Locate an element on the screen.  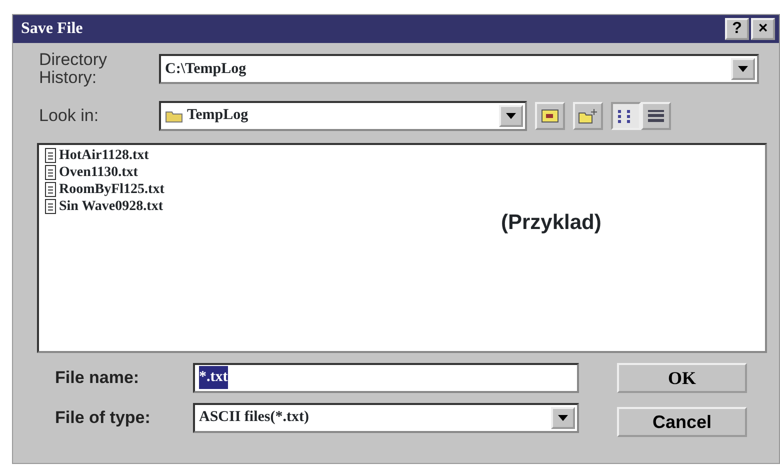
ok-button: OK is located at coordinates (682, 377).